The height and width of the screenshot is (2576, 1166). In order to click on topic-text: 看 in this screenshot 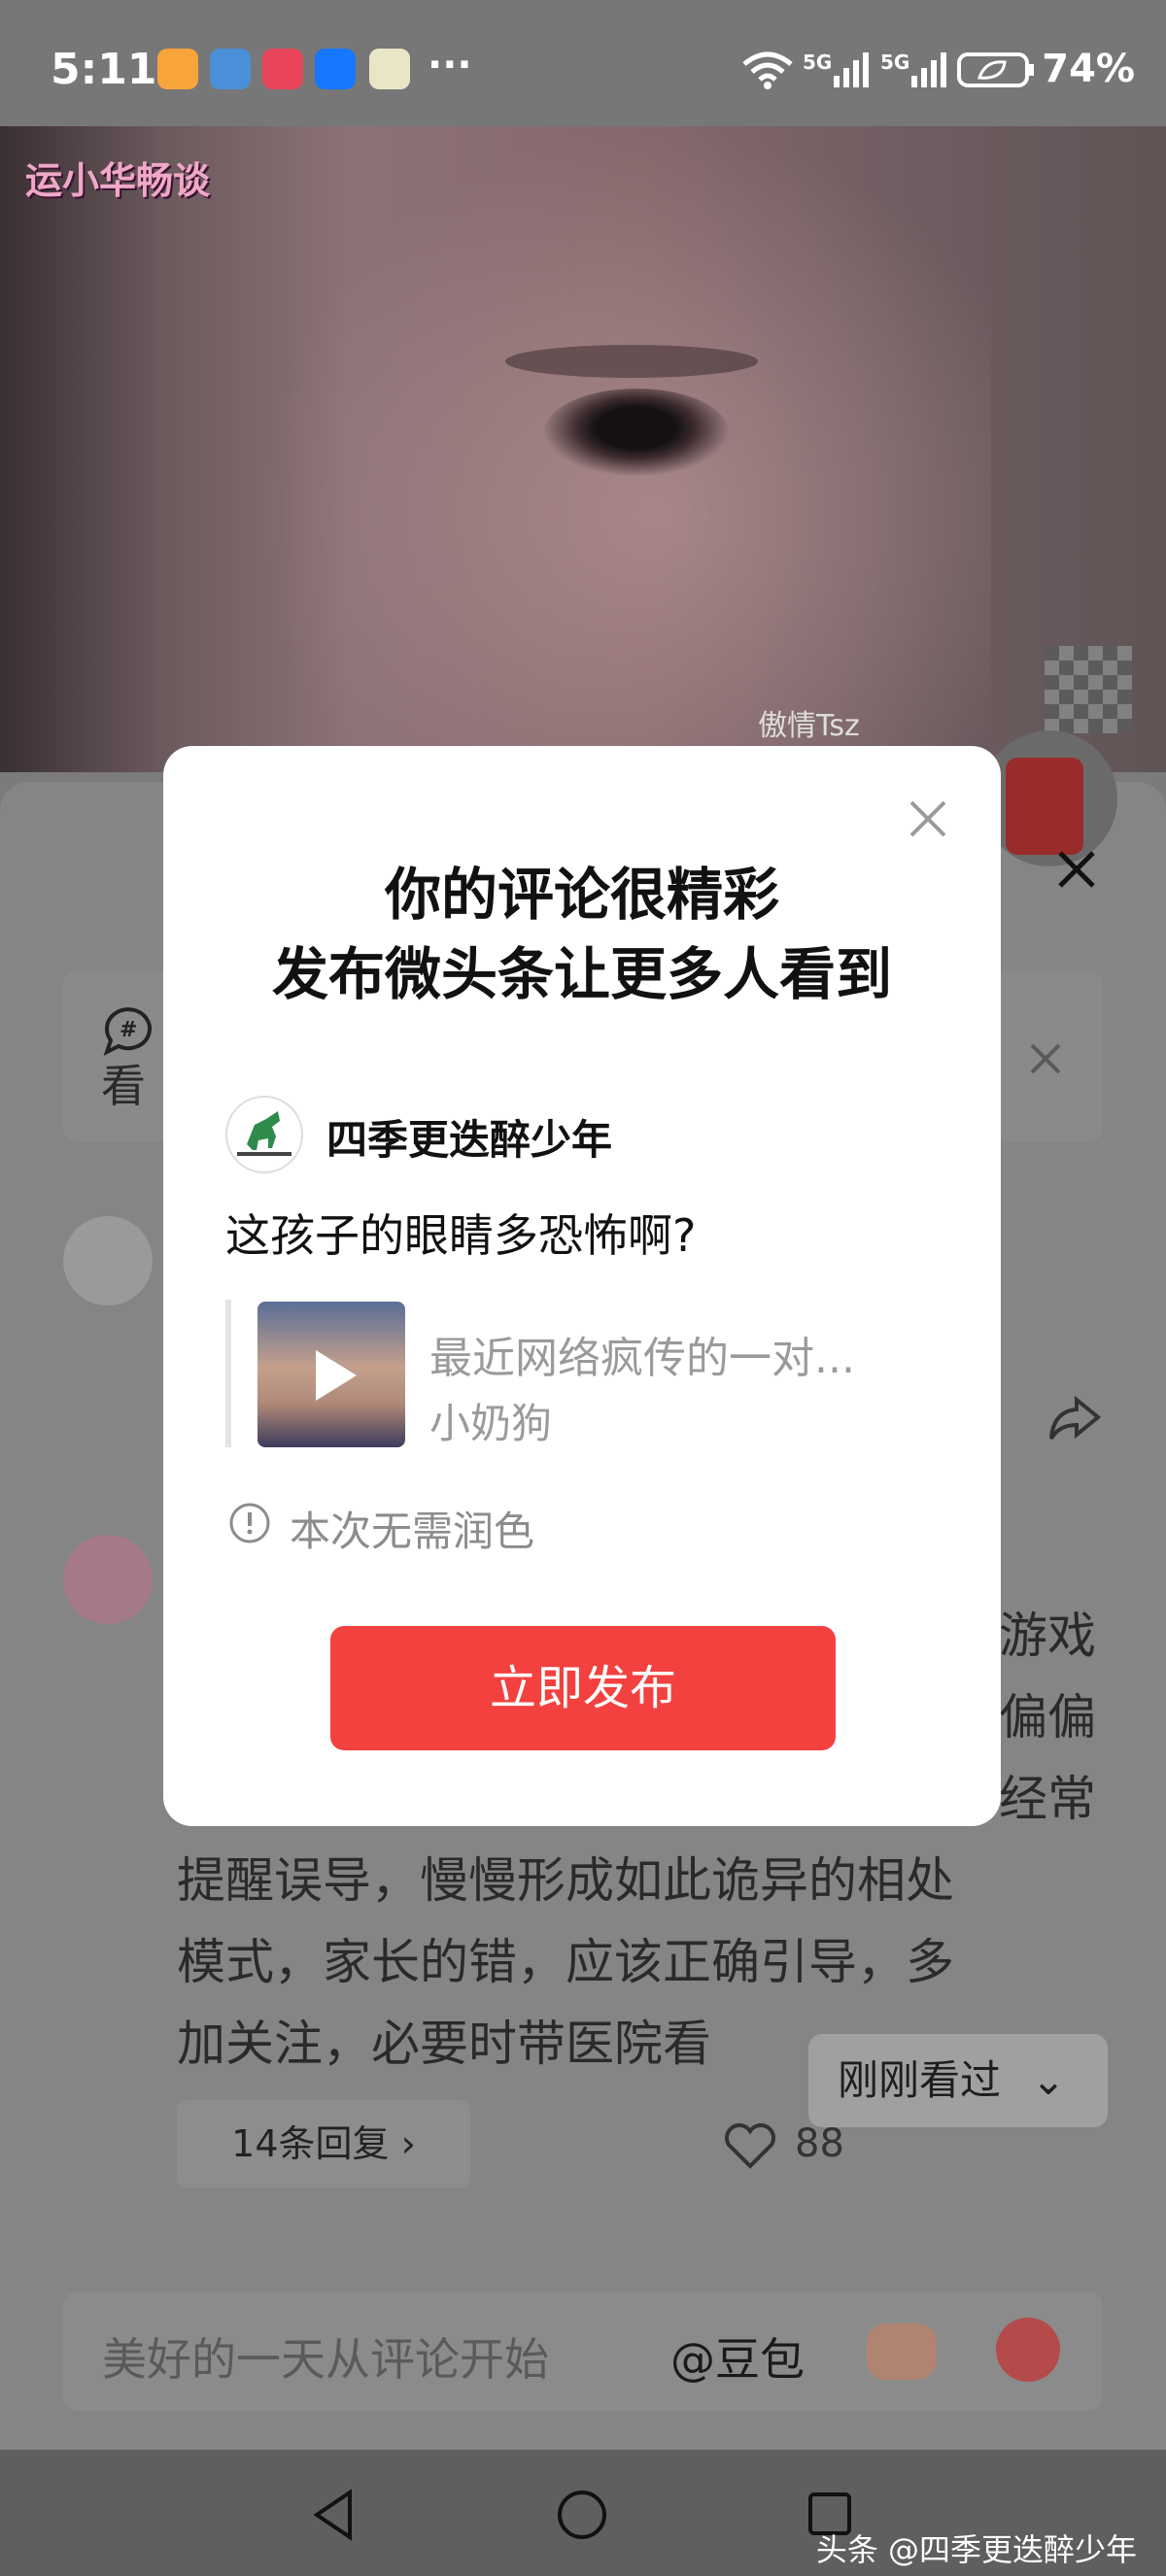, I will do `click(123, 1086)`.